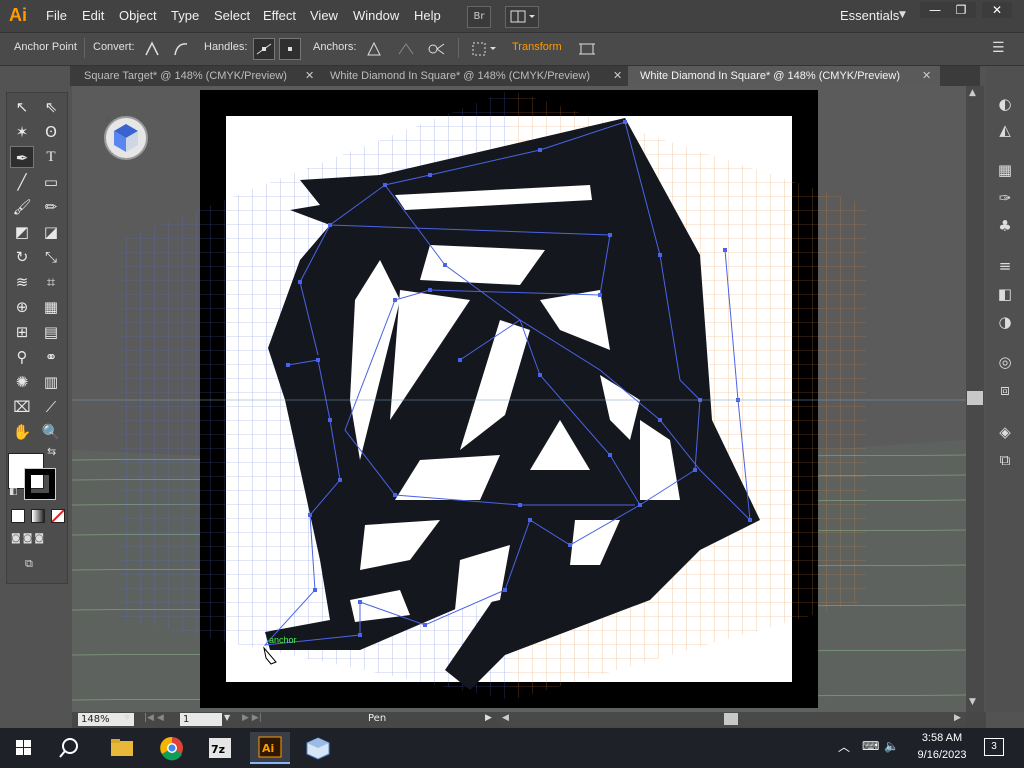 The width and height of the screenshot is (1024, 768). What do you see at coordinates (22, 107) in the screenshot?
I see `selection-tool-icon: ↖` at bounding box center [22, 107].